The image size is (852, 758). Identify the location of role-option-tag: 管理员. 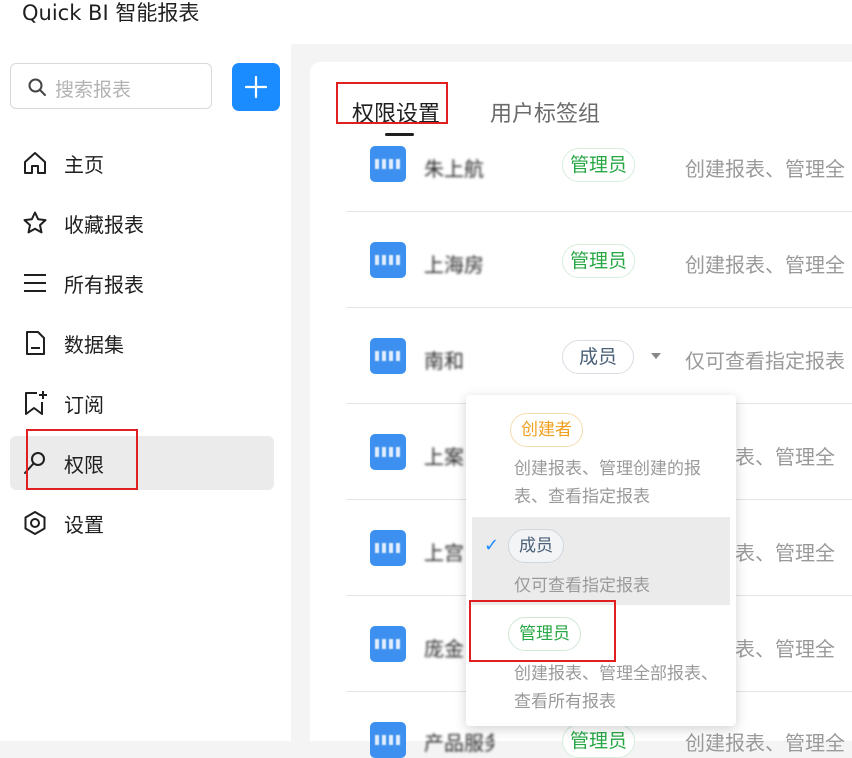
(544, 634).